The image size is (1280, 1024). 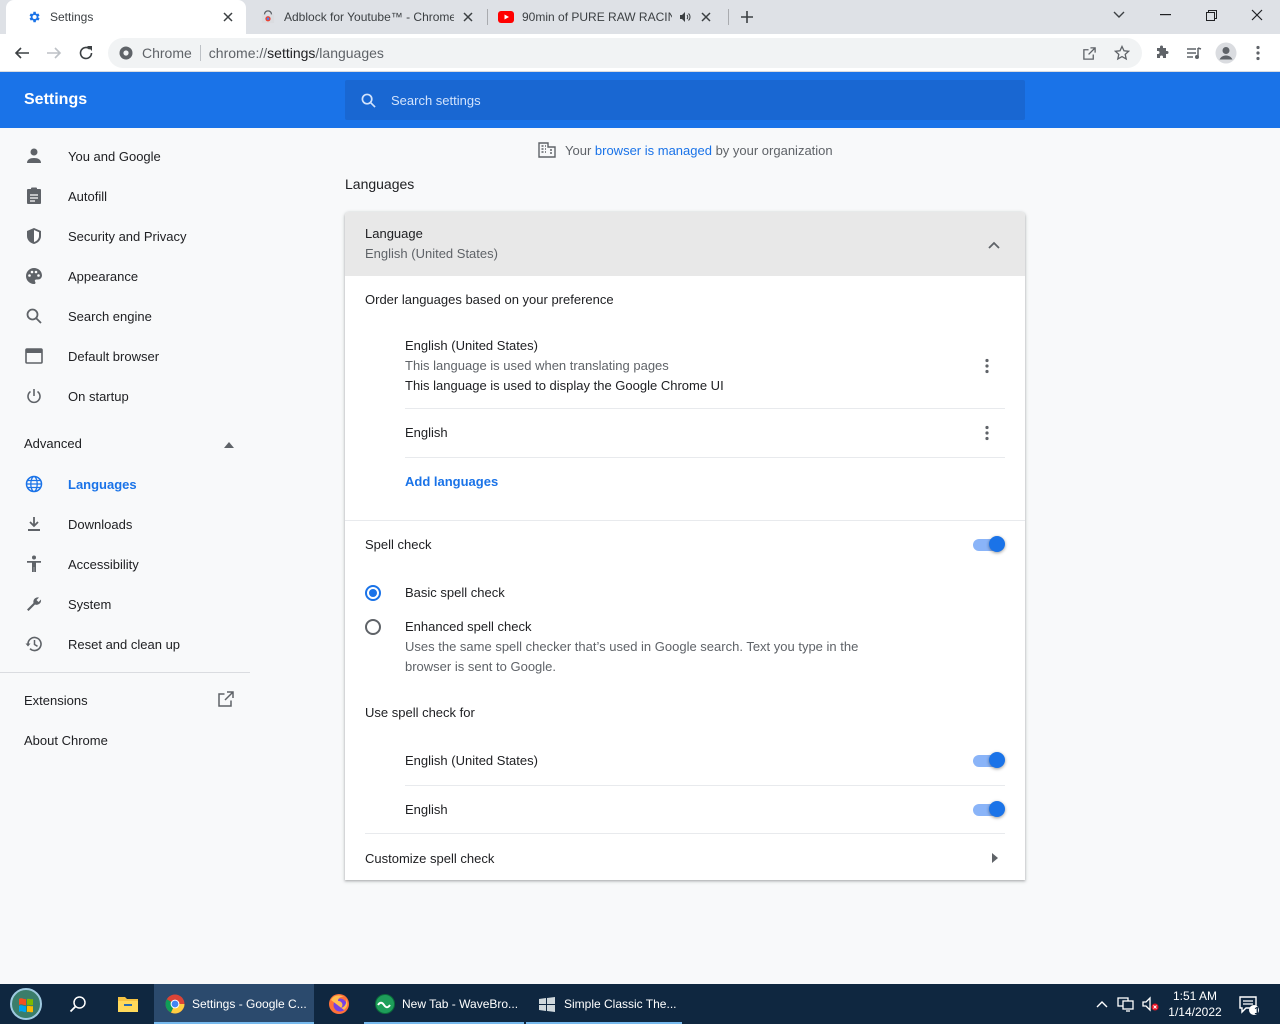 What do you see at coordinates (608, 17) in the screenshot?
I see `tab-youtube: 90min of PURE RAW RACING` at bounding box center [608, 17].